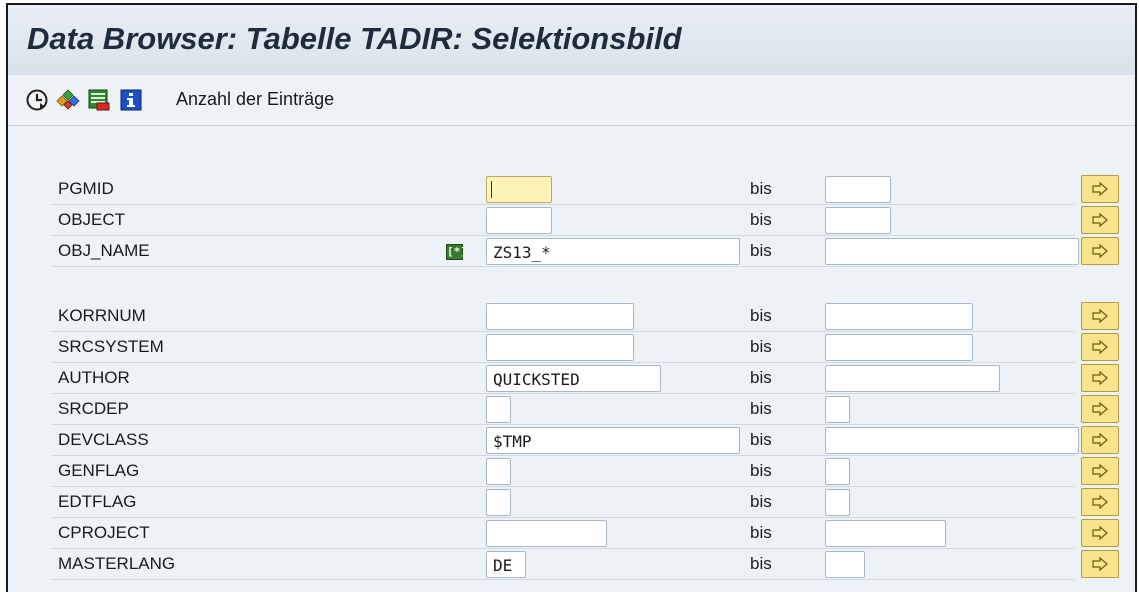 The image size is (1139, 592). Describe the element at coordinates (506, 564) in the screenshot. I see `masterlang-from-input: DE` at that location.